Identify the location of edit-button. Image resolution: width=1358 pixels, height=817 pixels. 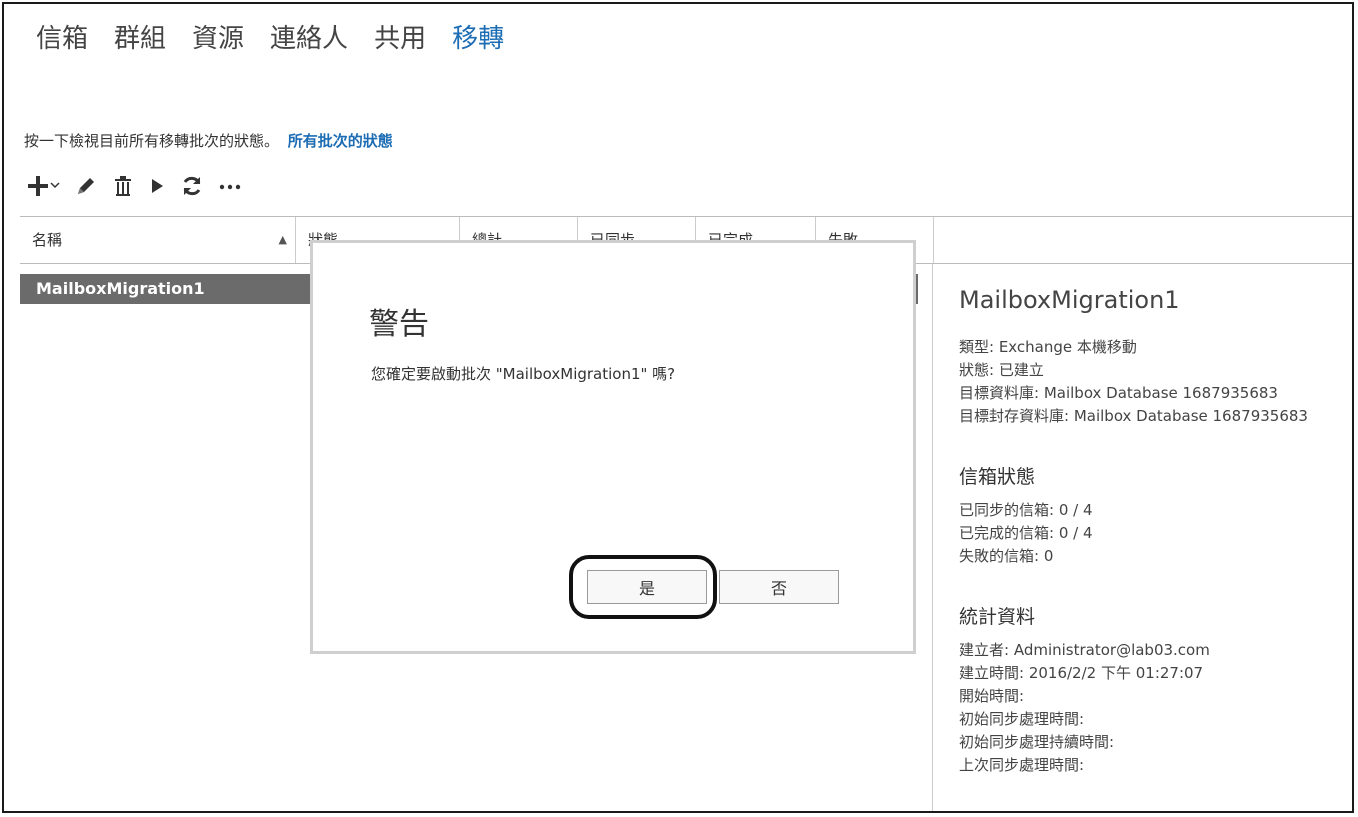
(86, 186).